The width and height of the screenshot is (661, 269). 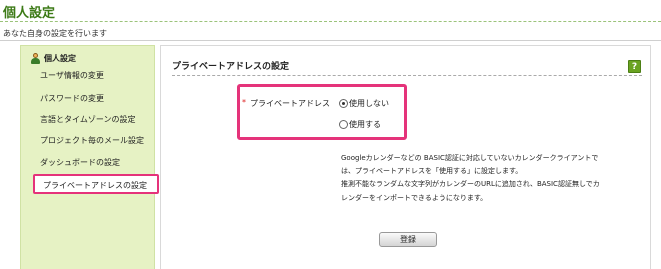 I want to click on sidebar-heading-label: 個人設定, so click(x=60, y=58).